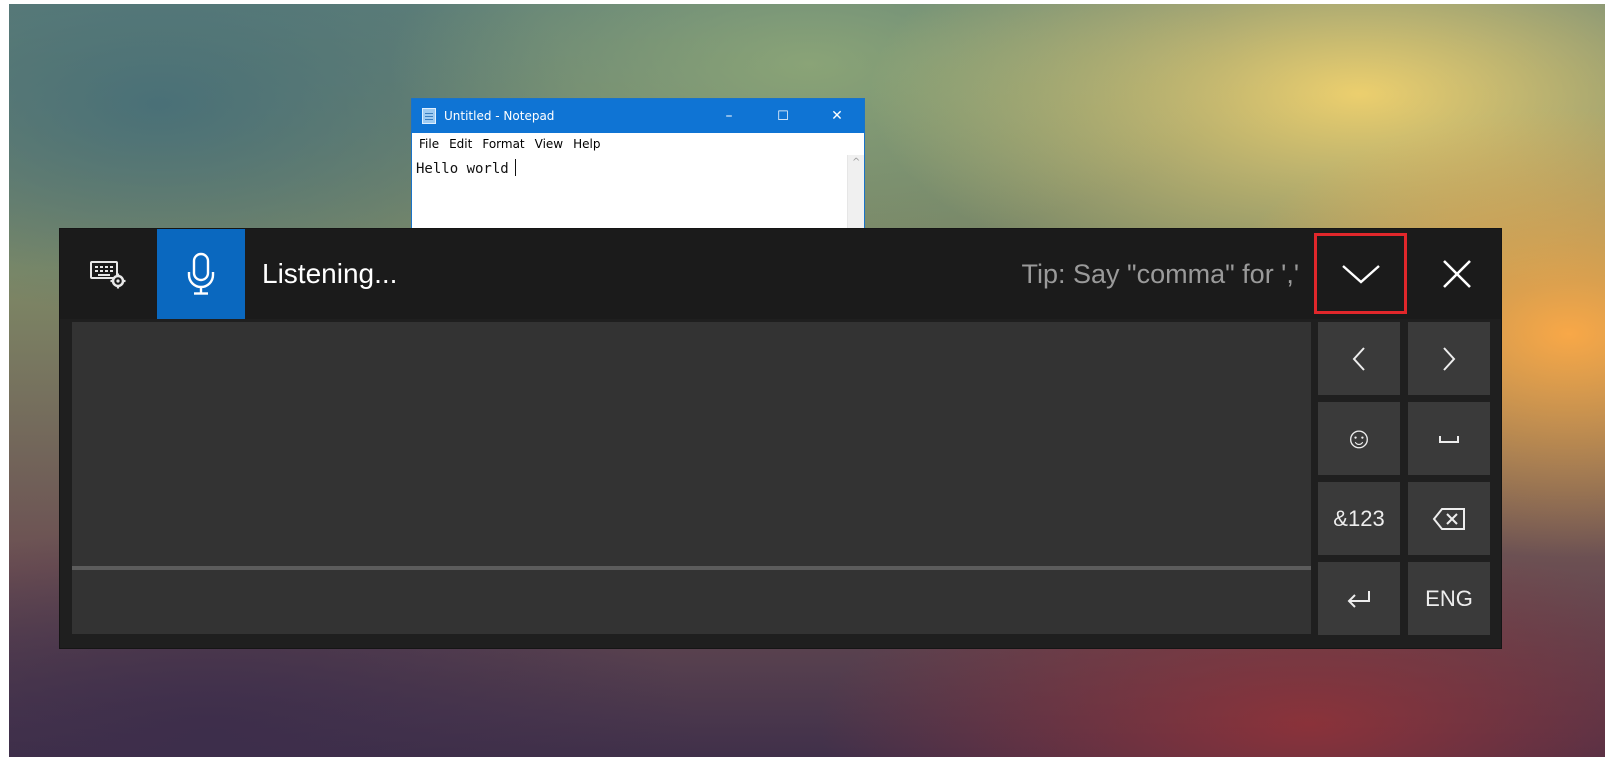 The image size is (1614, 779). I want to click on menu-file: File, so click(429, 144).